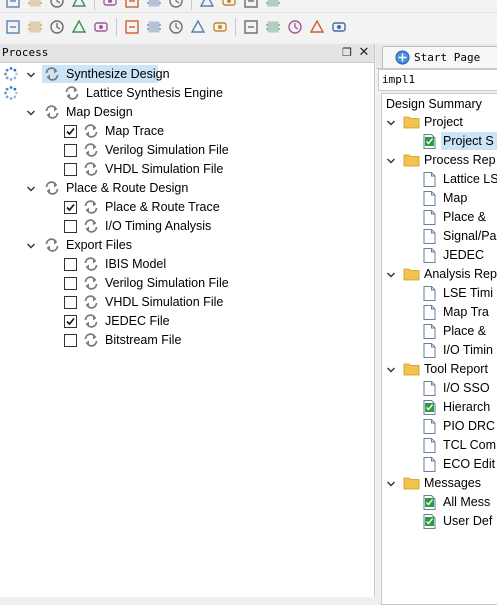 The width and height of the screenshot is (497, 605). I want to click on tab-start-page: Start Page, so click(439, 57).